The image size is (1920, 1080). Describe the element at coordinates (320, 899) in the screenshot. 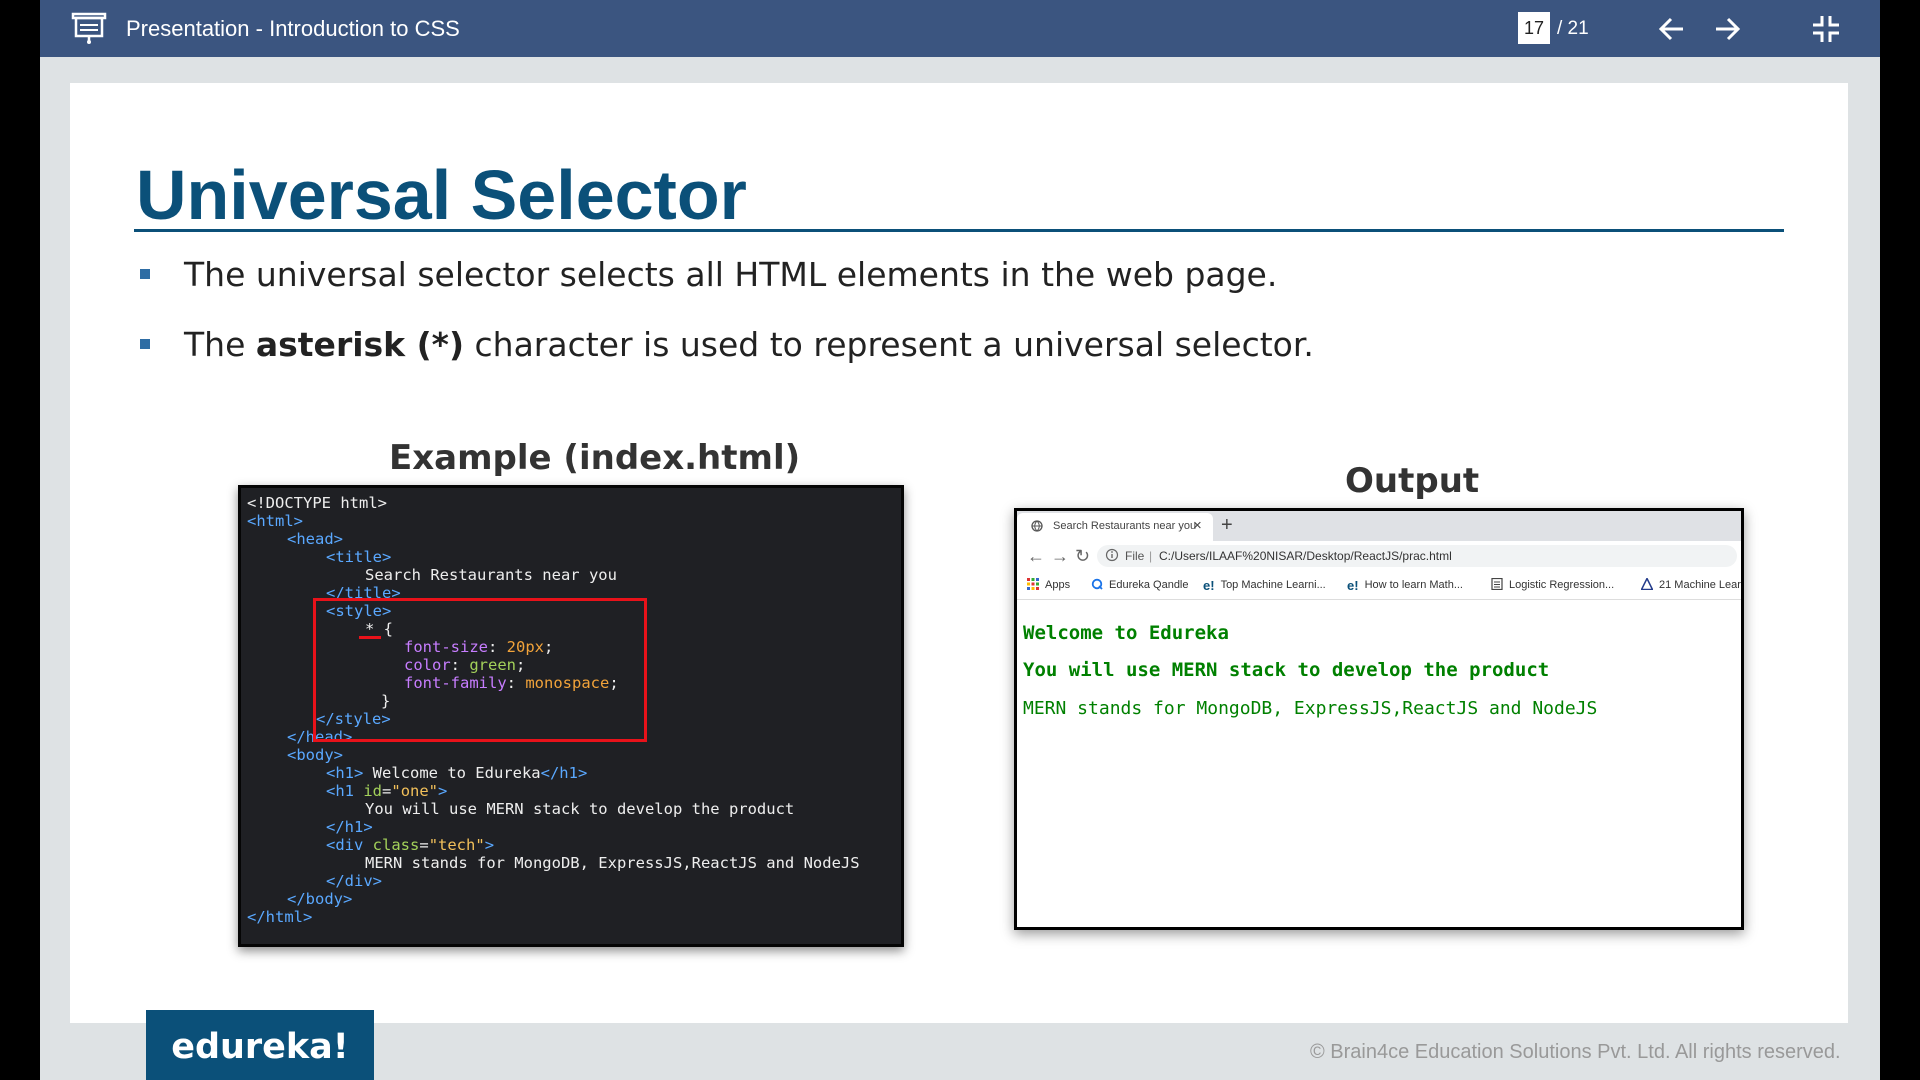

I see `code-line-body-close: </body>` at that location.